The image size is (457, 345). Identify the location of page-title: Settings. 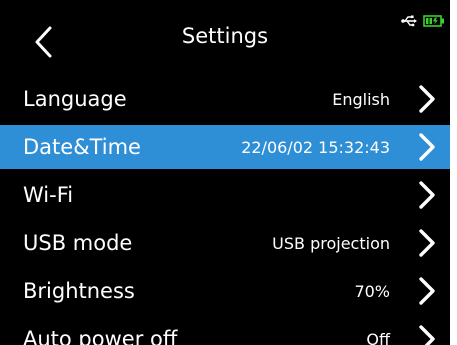
(225, 36).